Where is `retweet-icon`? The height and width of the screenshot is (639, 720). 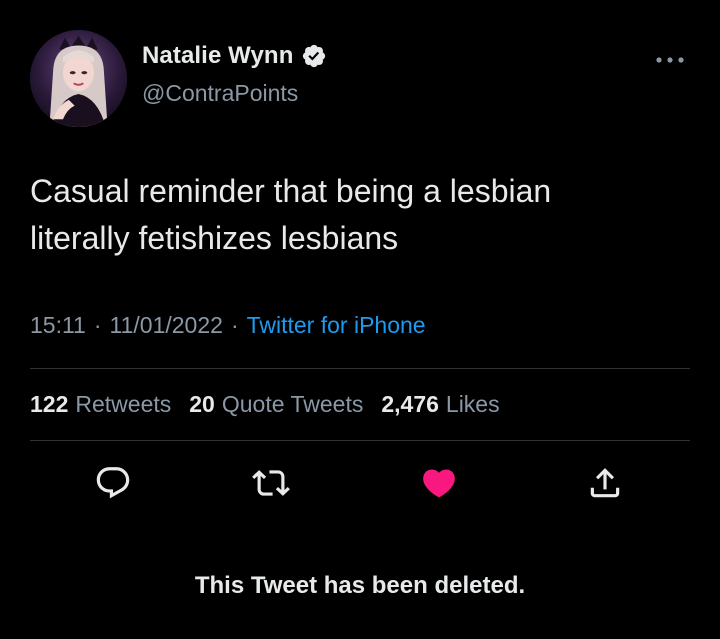 retweet-icon is located at coordinates (271, 483).